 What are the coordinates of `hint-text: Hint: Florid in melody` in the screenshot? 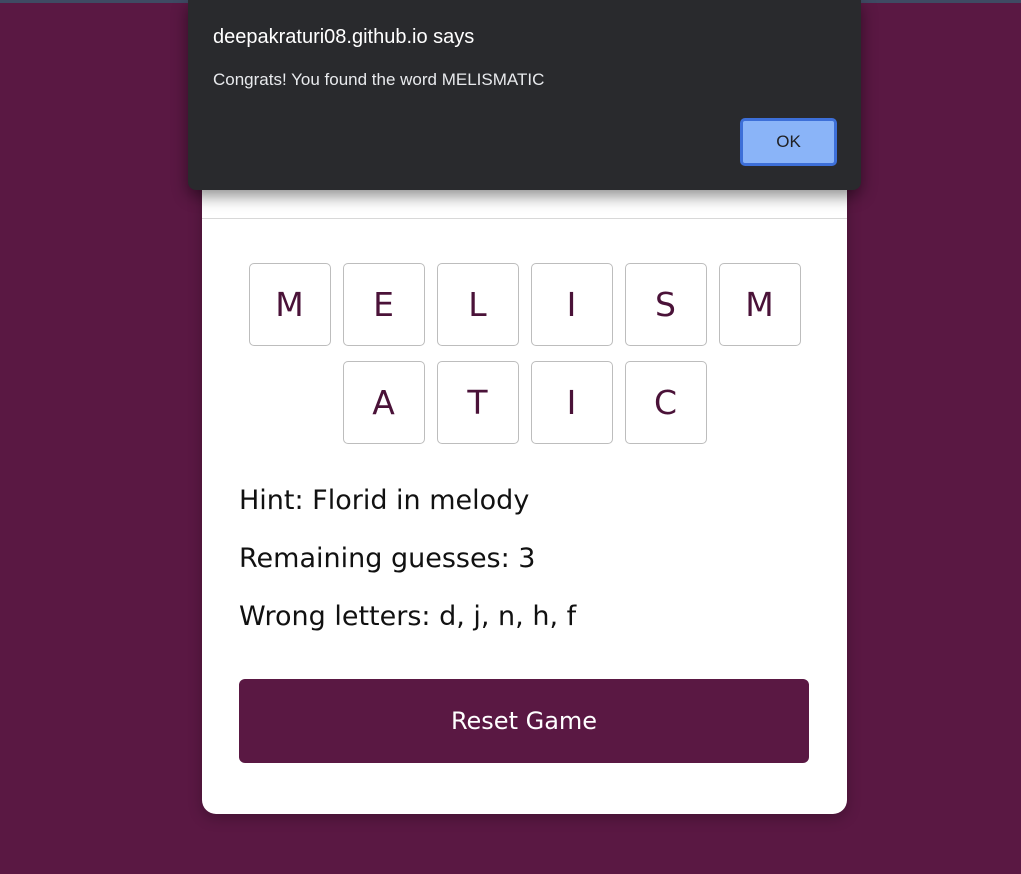 It's located at (384, 500).